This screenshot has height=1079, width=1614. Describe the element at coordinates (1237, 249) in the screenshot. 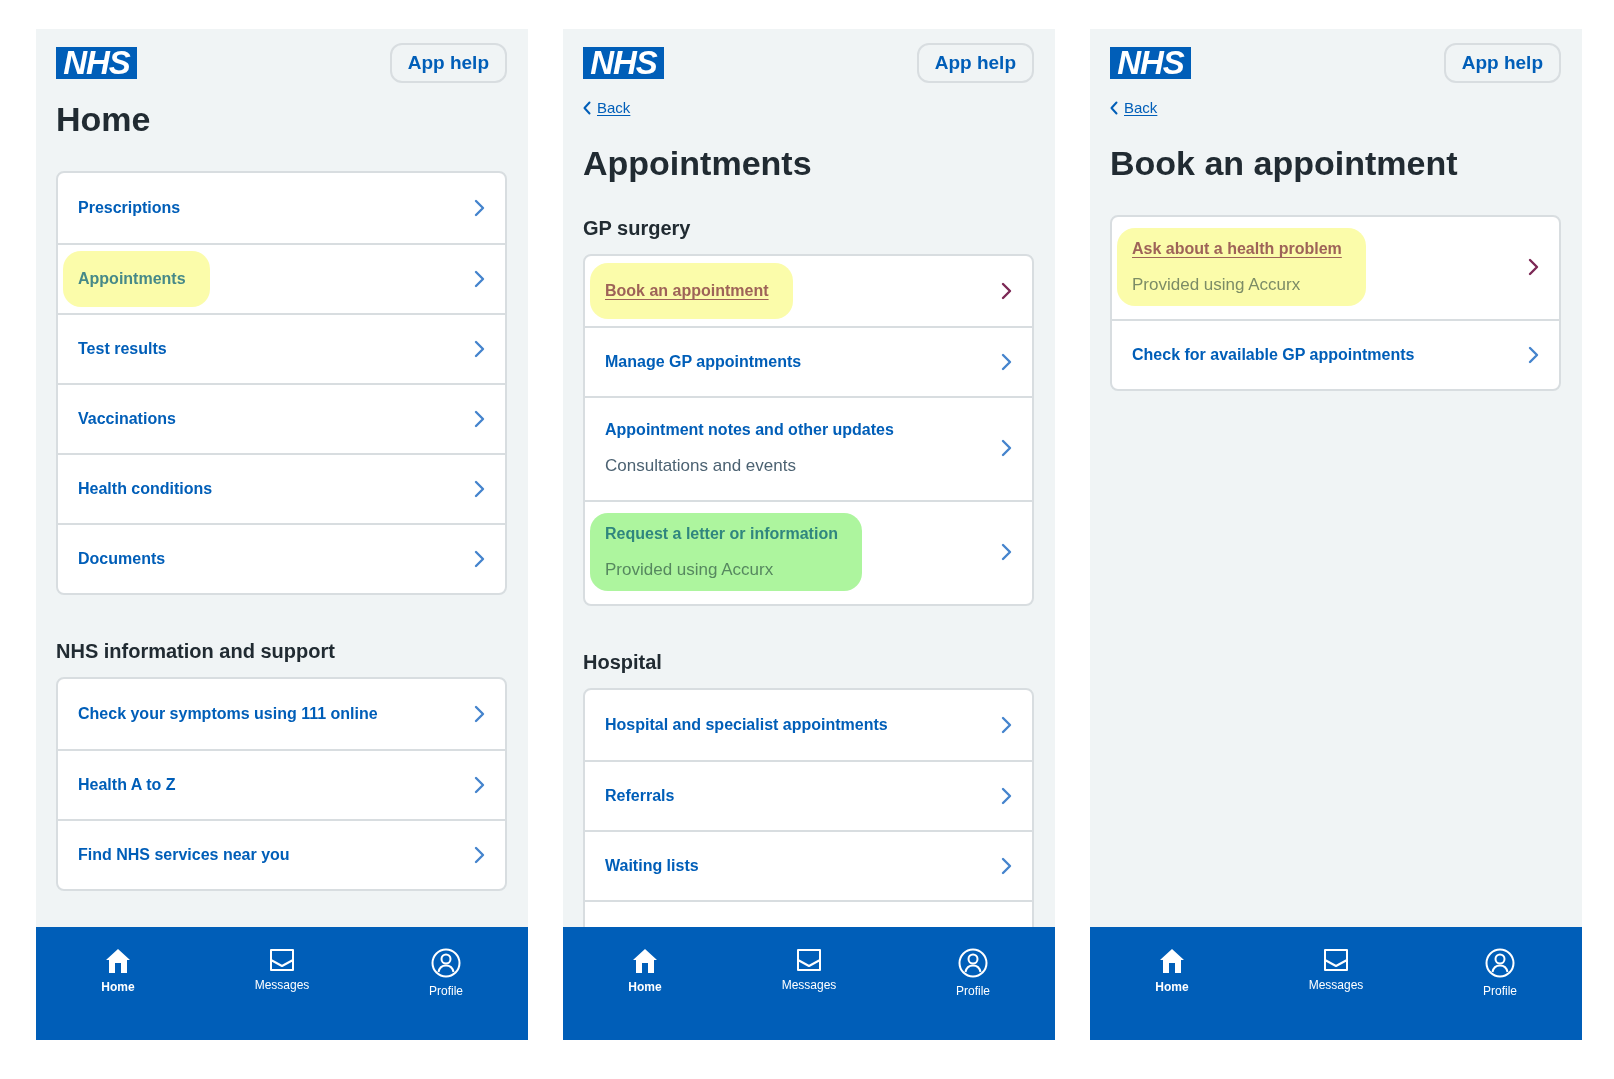

I see `menu-link: Ask about a health problem` at that location.